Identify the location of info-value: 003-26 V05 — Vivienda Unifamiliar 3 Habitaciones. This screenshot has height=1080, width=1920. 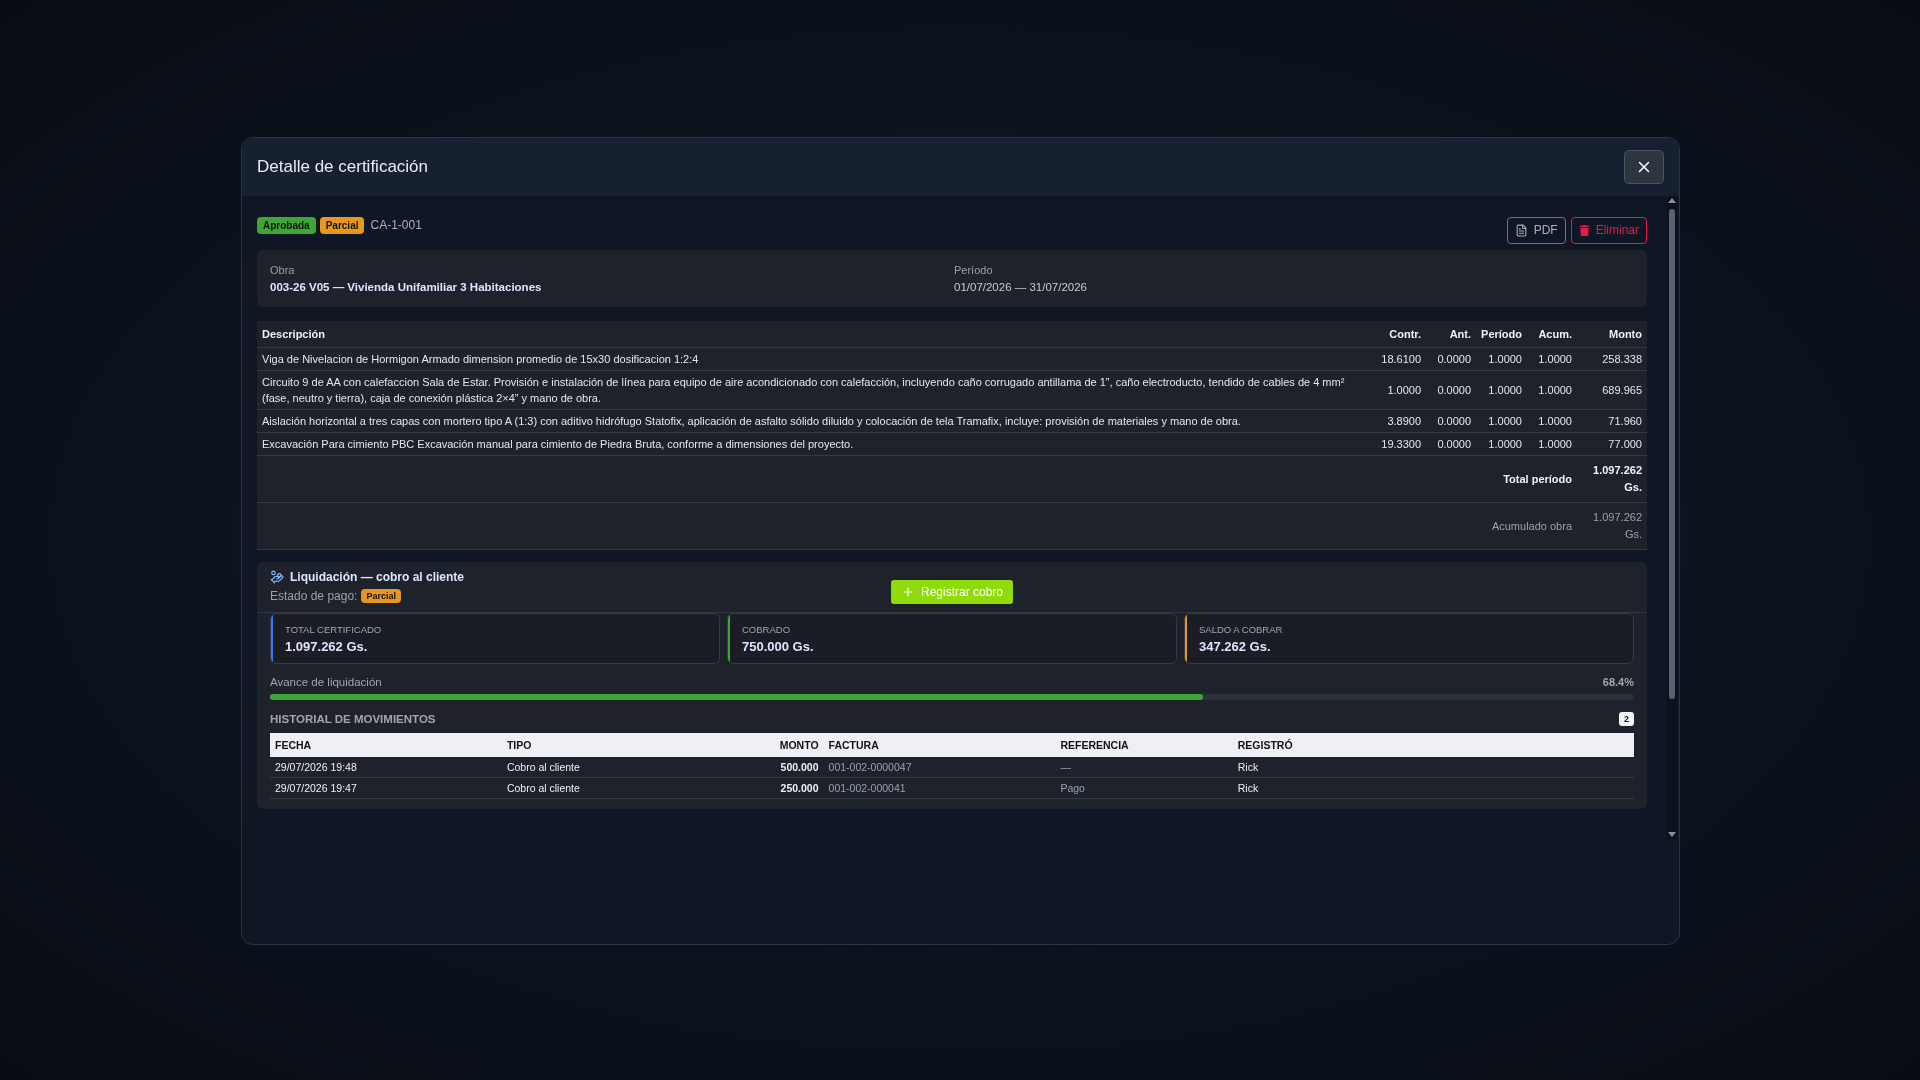
(406, 287).